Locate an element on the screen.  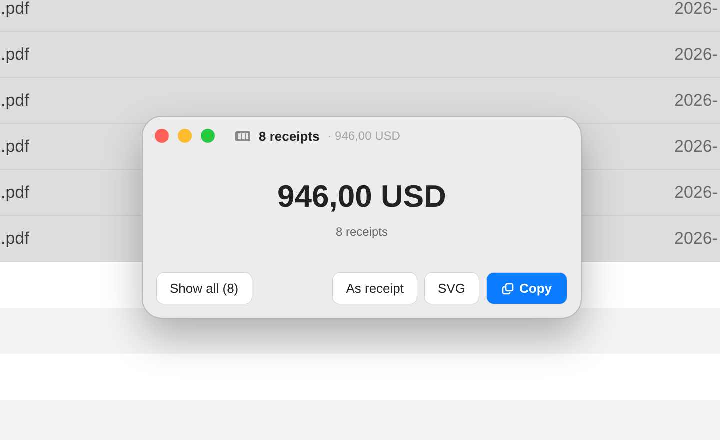
window-title: 8 receipts is located at coordinates (289, 136).